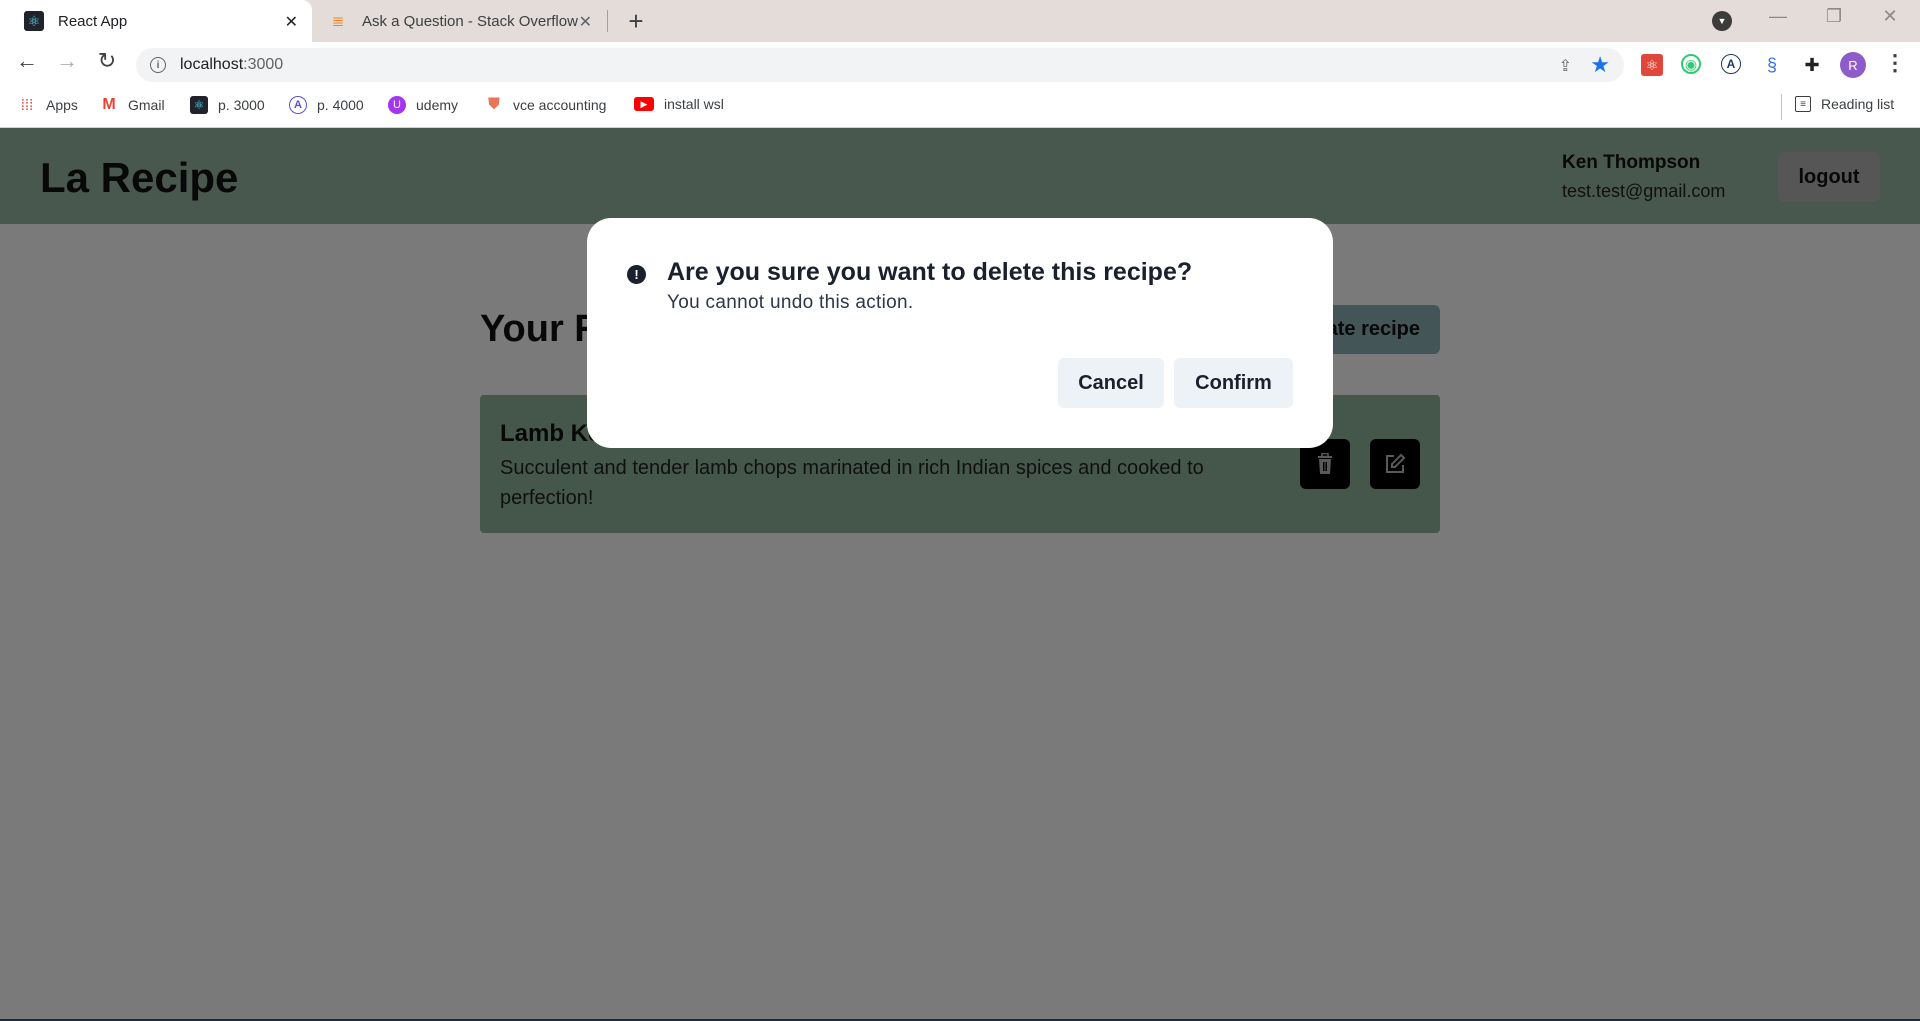  I want to click on tab-divider, so click(607, 21).